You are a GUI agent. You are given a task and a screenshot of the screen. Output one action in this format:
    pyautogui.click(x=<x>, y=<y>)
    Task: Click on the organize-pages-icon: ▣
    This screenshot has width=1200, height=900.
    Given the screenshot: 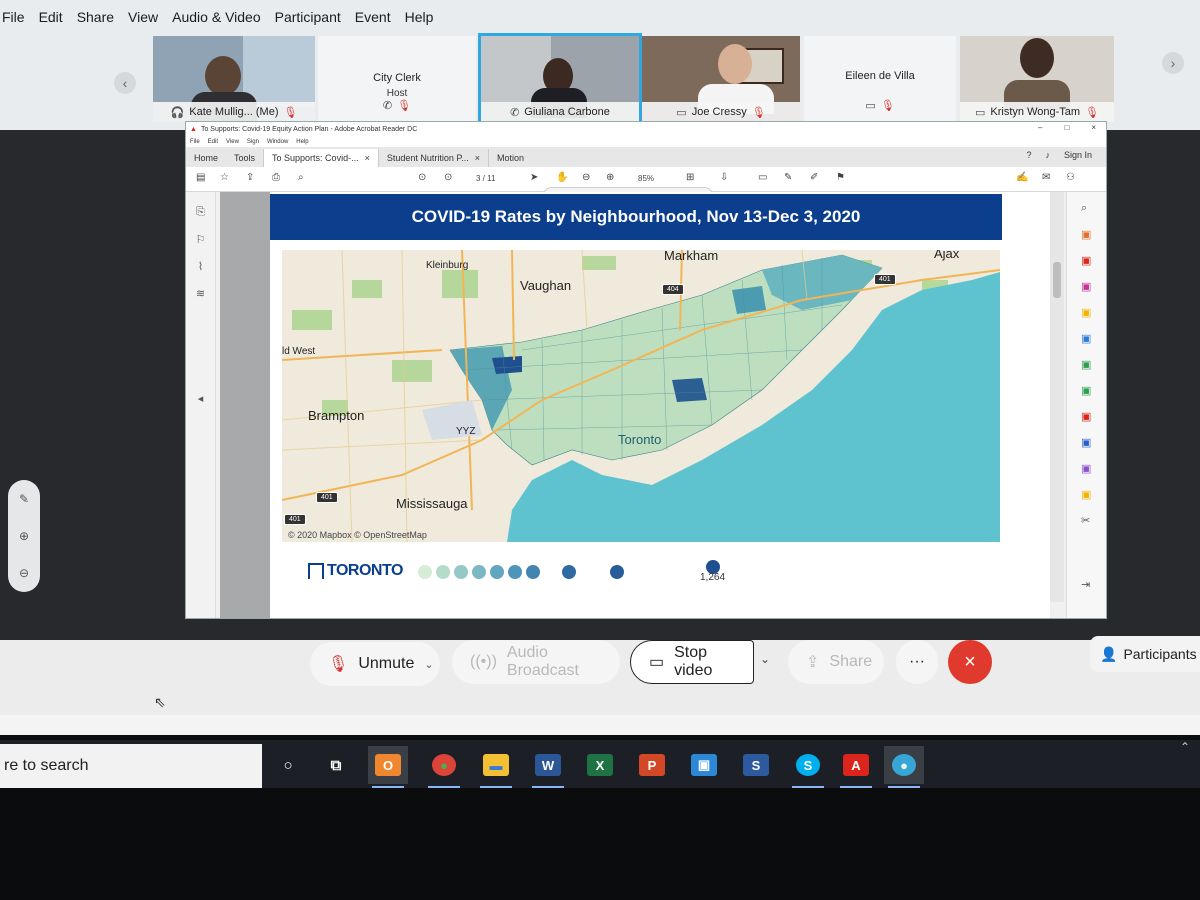 What is the action you would take?
    pyautogui.click(x=1086, y=364)
    